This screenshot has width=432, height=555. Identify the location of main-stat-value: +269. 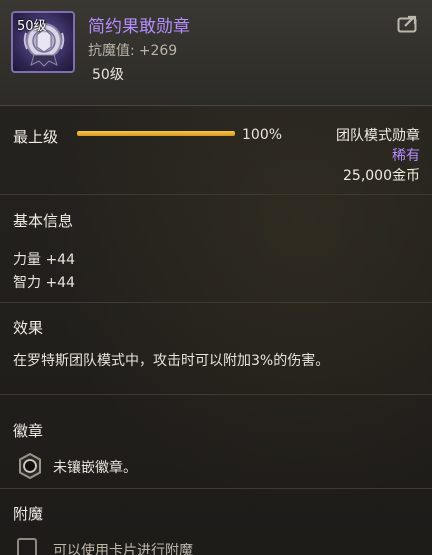
(158, 51).